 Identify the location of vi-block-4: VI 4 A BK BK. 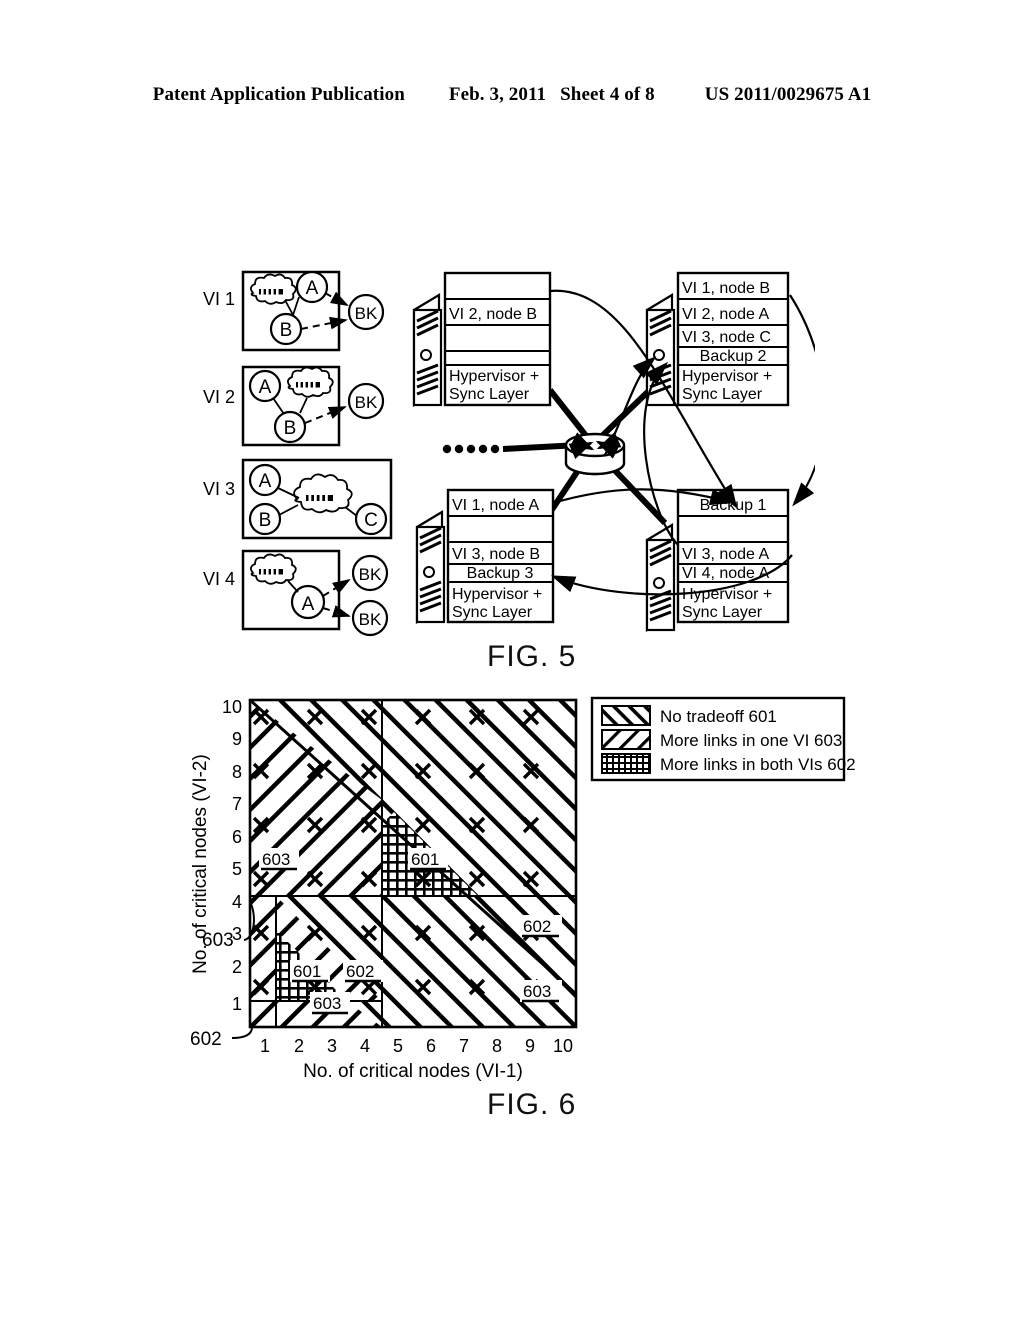
(296, 593).